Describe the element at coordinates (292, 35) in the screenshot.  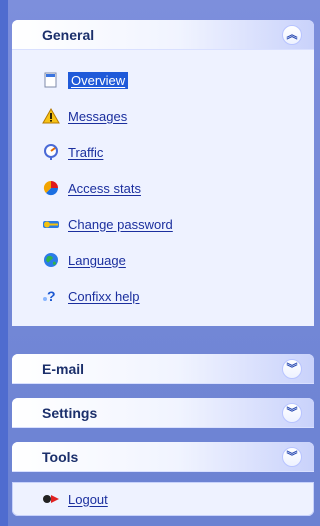
I see `chevron-up-icon: ︽` at that location.